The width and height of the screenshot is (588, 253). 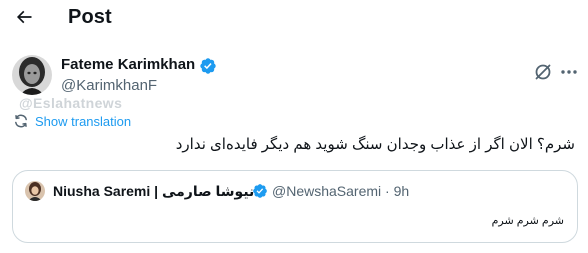 What do you see at coordinates (90, 17) in the screenshot?
I see `page-title: Post` at bounding box center [90, 17].